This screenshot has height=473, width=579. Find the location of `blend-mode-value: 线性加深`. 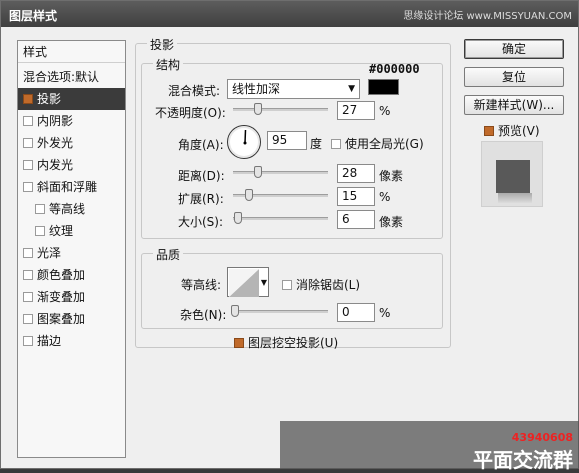

blend-mode-value: 线性加深 is located at coordinates (256, 89).